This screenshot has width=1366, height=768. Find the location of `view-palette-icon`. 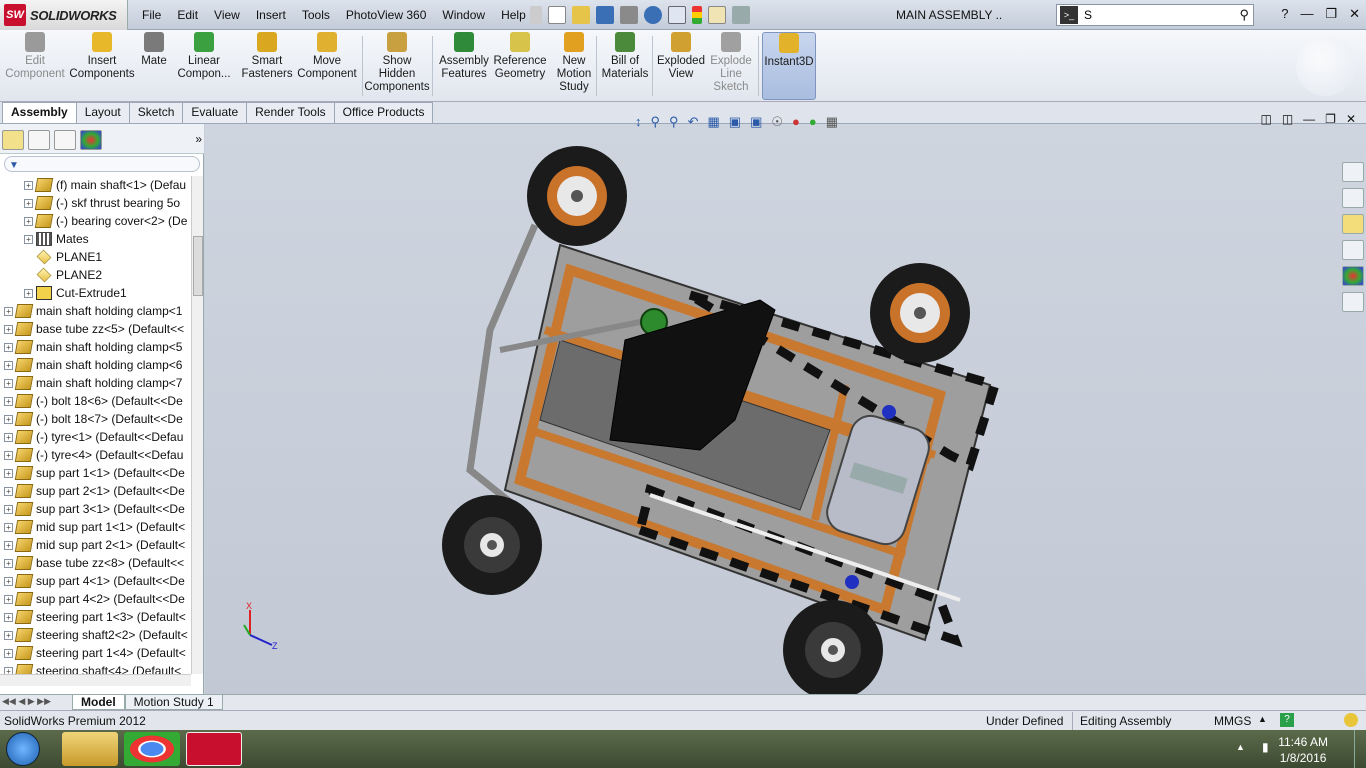

view-palette-icon is located at coordinates (1353, 250).